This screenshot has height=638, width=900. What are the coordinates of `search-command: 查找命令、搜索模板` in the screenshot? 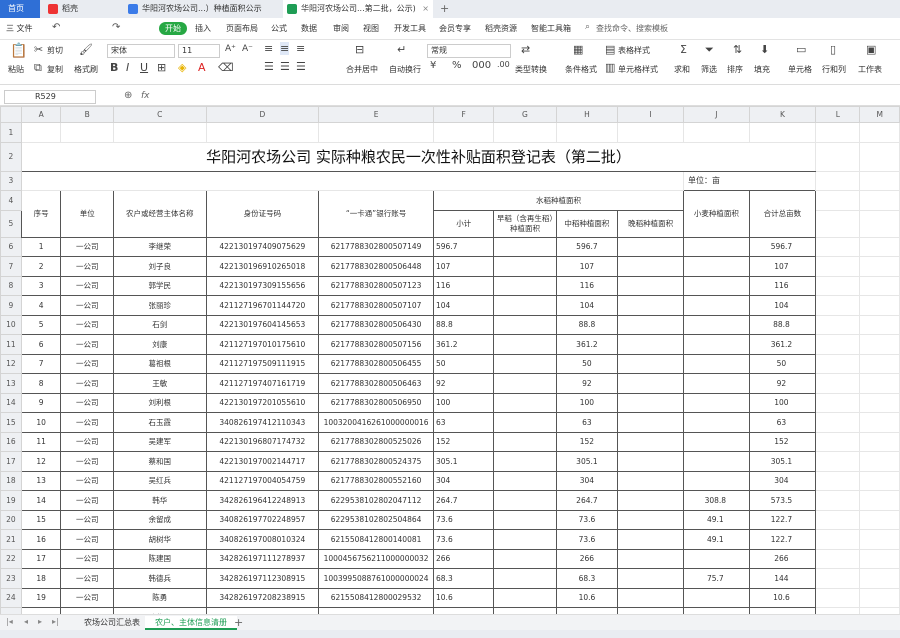 It's located at (632, 28).